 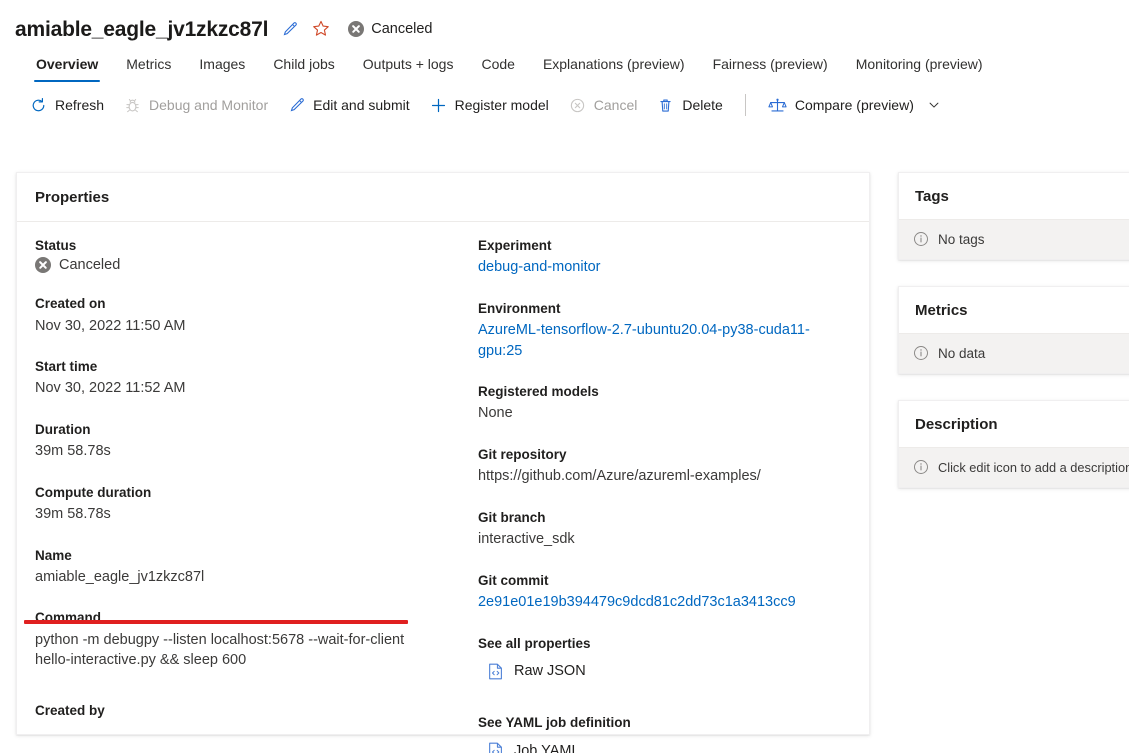 I want to click on tab-monitoring: Monitoring (preview), so click(x=919, y=69).